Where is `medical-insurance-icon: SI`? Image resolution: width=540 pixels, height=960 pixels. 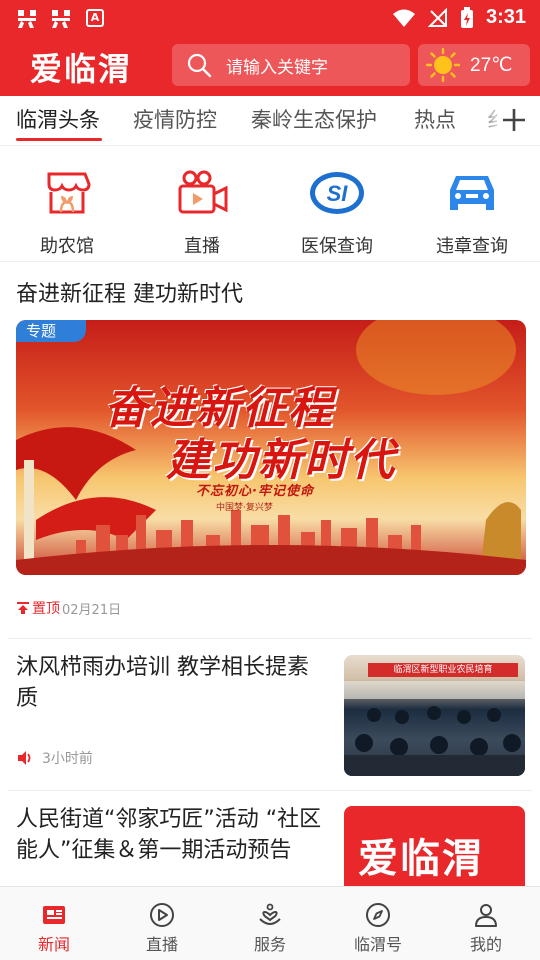
medical-insurance-icon: SI is located at coordinates (337, 193).